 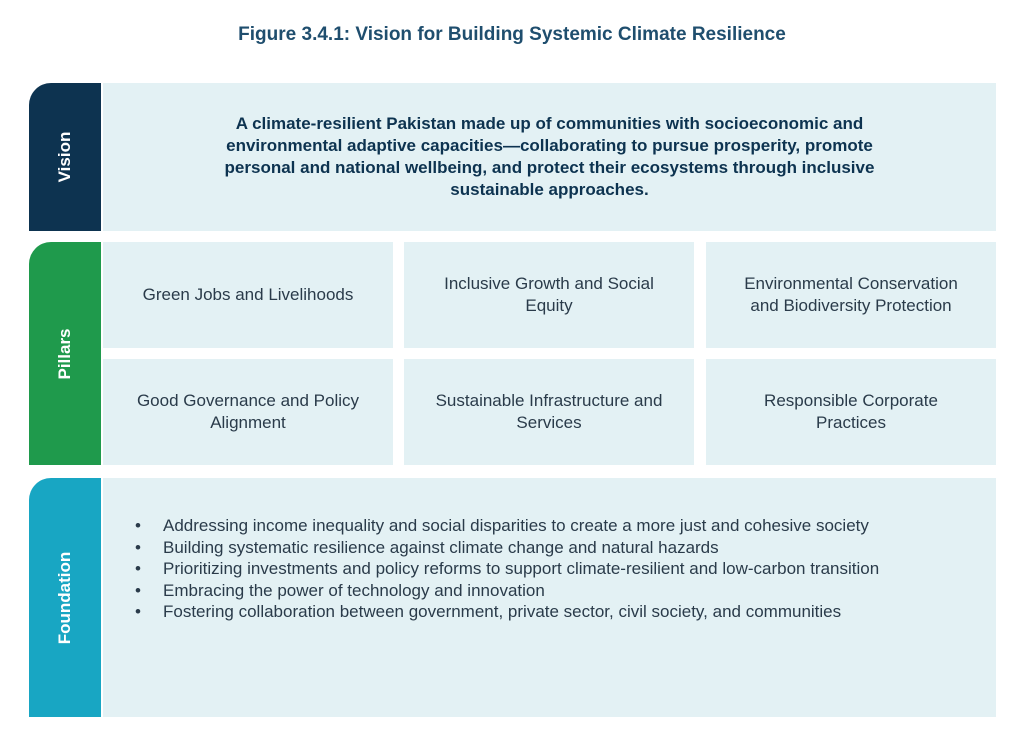 I want to click on foundation-label: Foundation, so click(x=64, y=597).